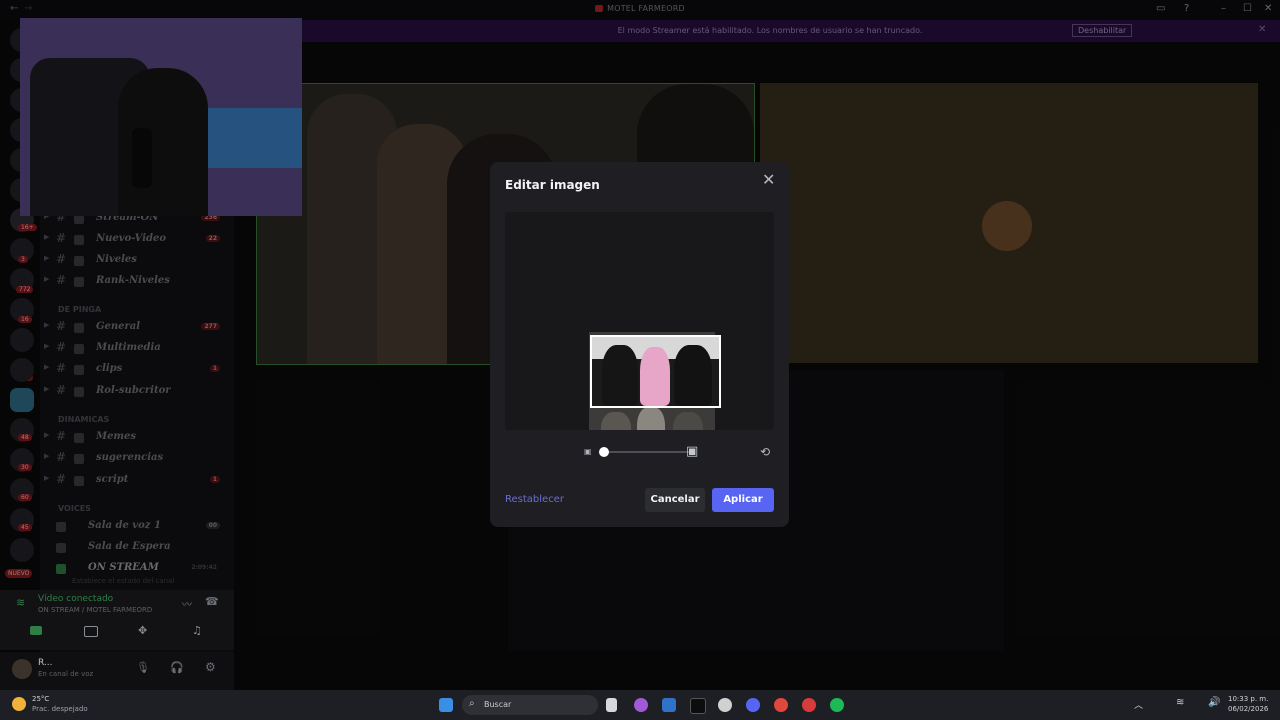  I want to click on headphones-icon: 🎧, so click(177, 667).